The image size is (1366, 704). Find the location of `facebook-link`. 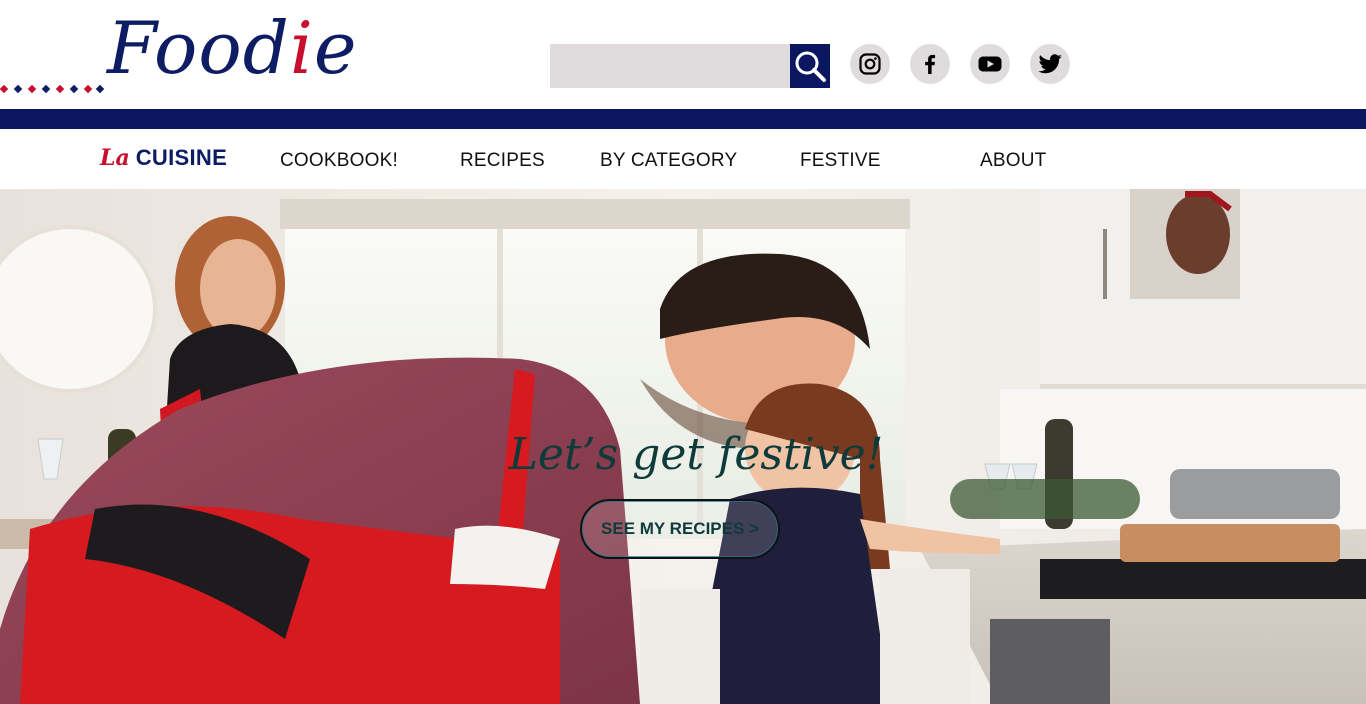

facebook-link is located at coordinates (930, 64).